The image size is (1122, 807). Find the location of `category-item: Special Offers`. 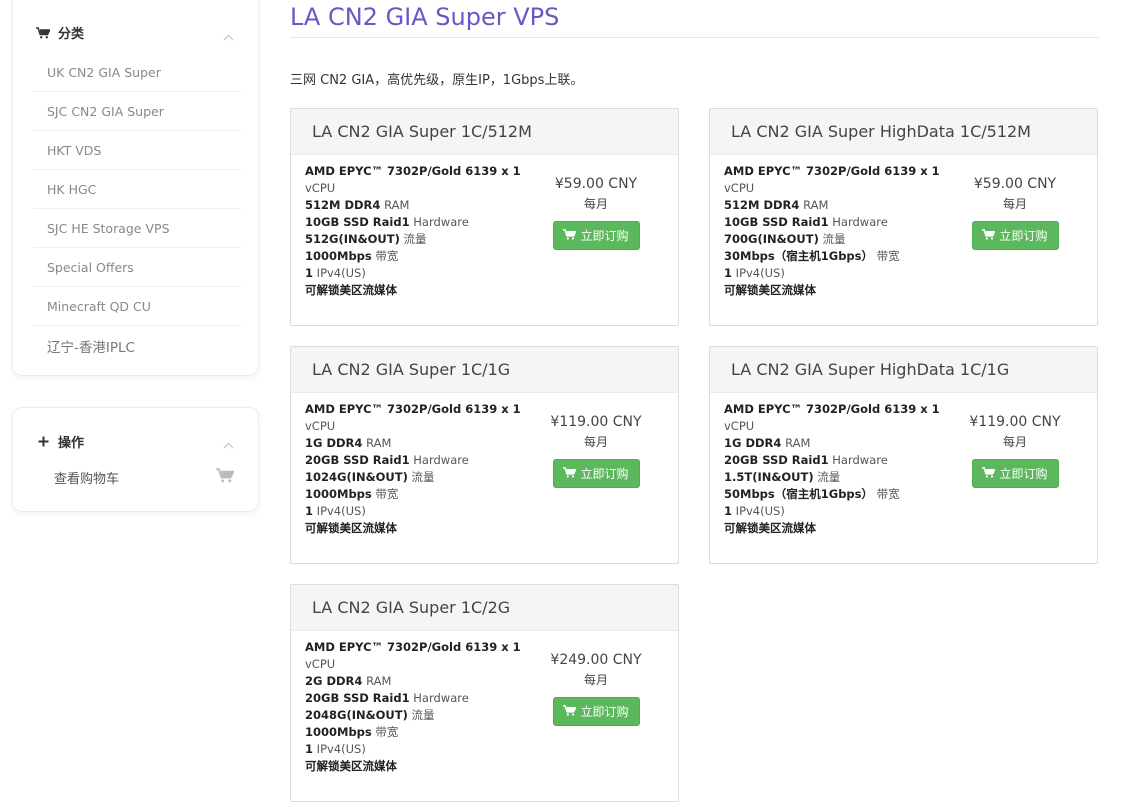

category-item: Special Offers is located at coordinates (137, 267).